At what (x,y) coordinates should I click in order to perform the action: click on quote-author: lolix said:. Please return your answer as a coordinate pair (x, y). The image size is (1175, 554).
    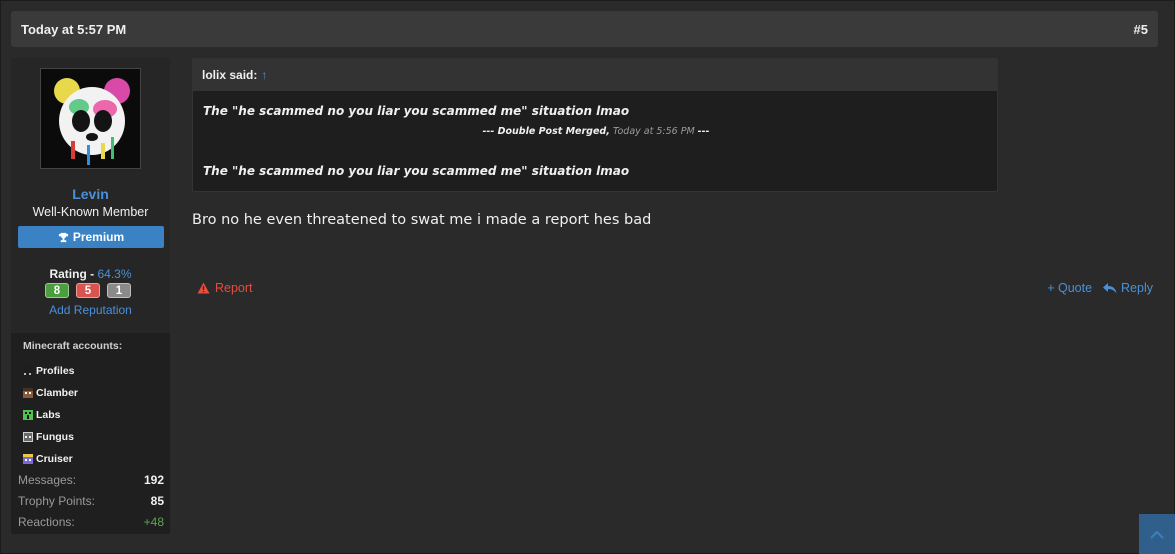
    Looking at the image, I should click on (230, 75).